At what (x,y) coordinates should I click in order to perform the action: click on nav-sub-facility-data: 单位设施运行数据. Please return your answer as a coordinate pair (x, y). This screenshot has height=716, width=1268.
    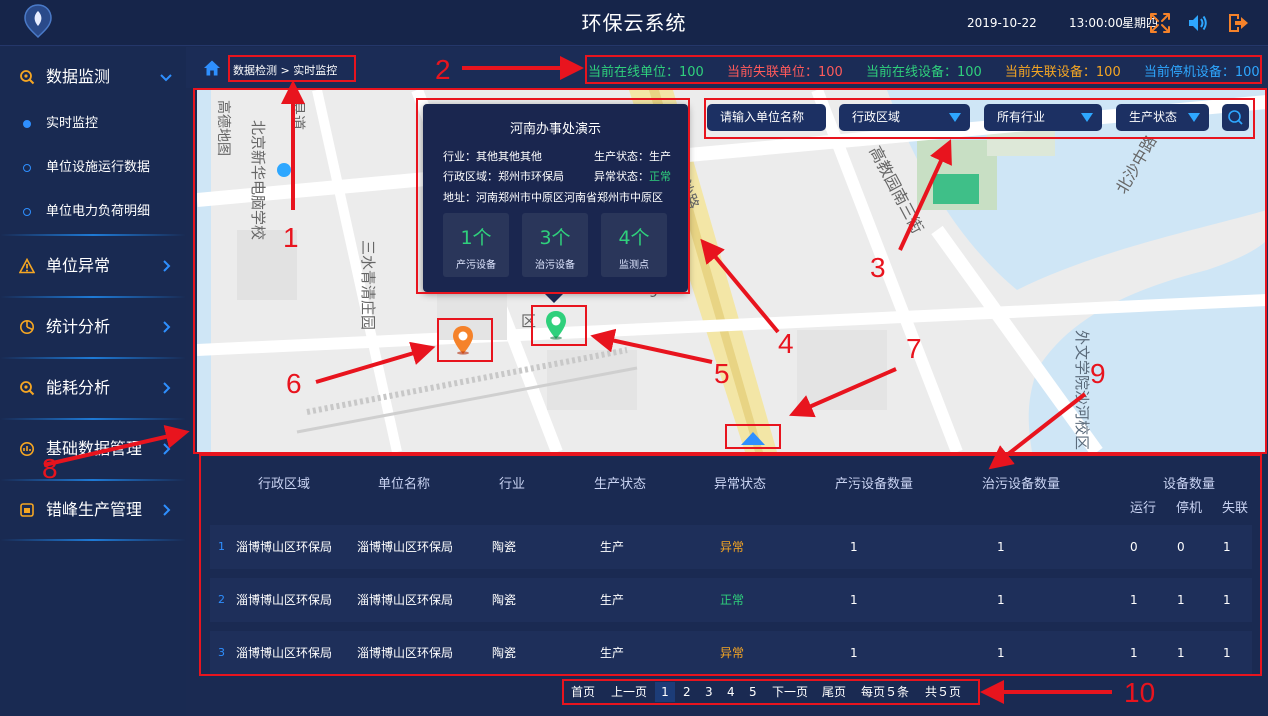
    Looking at the image, I should click on (93, 168).